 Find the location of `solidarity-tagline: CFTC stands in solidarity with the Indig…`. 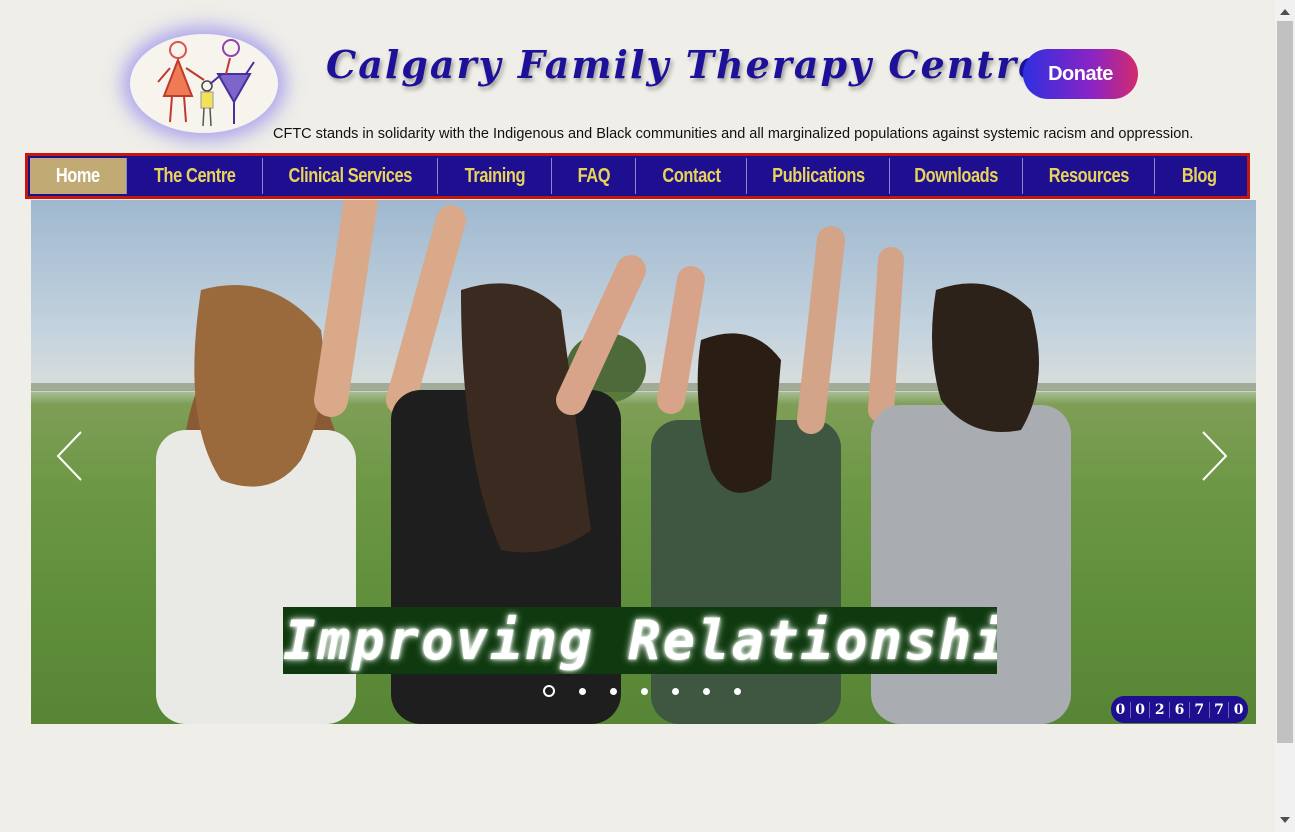

solidarity-tagline: CFTC stands in solidarity with the Indig… is located at coordinates (733, 134).